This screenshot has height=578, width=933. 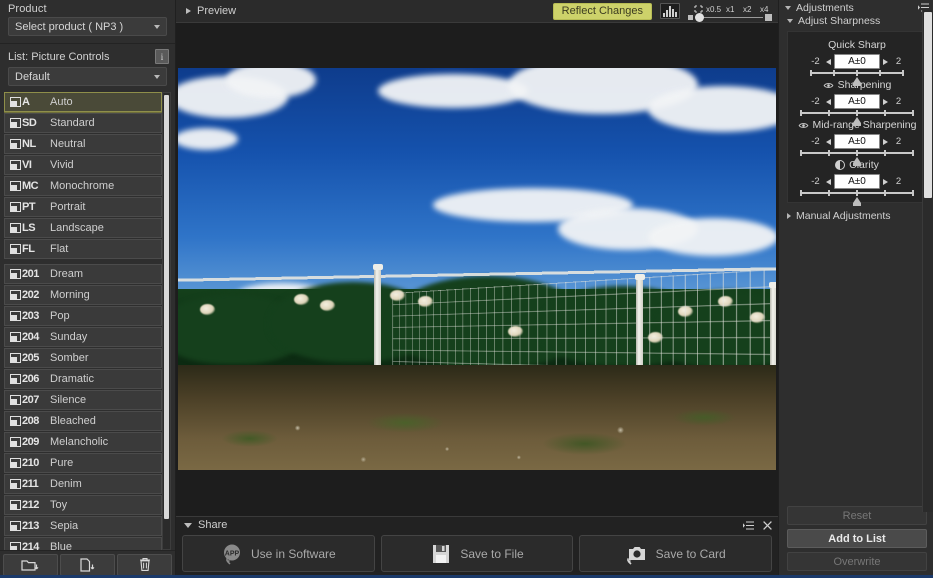 What do you see at coordinates (857, 561) in the screenshot?
I see `overwrite-button: Overwrite` at bounding box center [857, 561].